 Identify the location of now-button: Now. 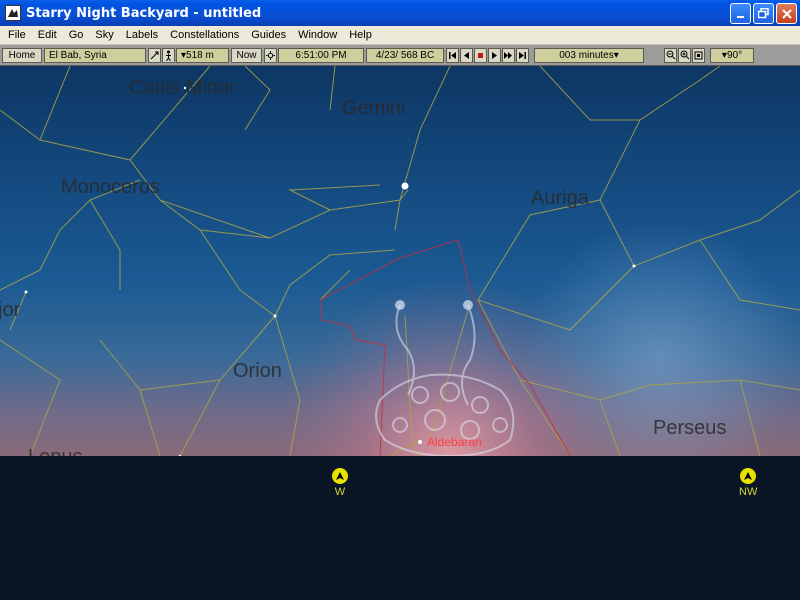
(246, 55).